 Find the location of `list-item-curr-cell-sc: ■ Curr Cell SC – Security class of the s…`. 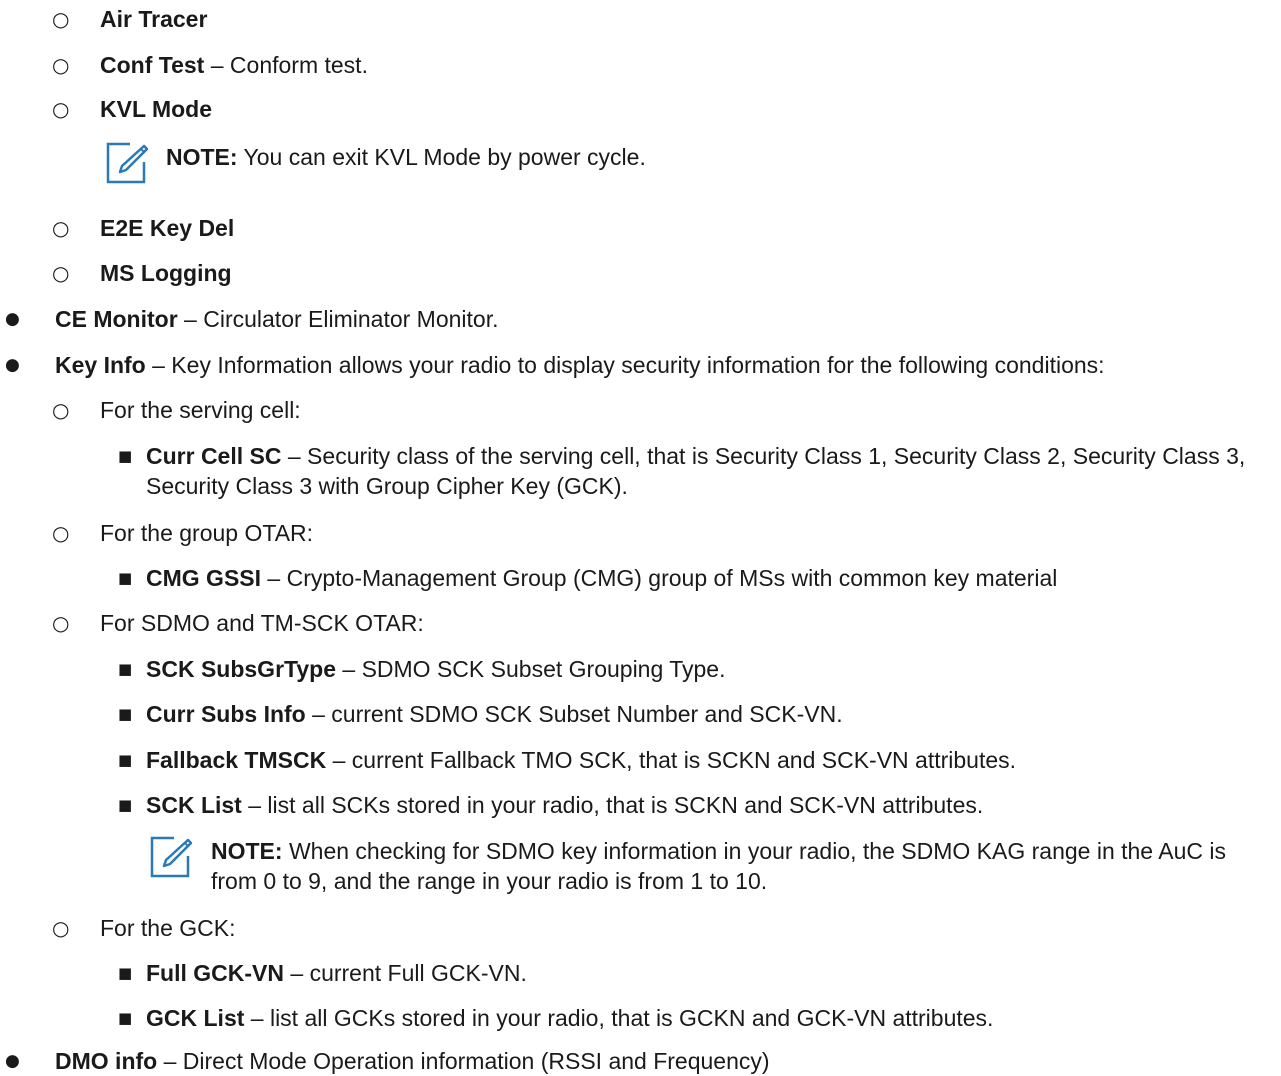

list-item-curr-cell-sc: ■ Curr Cell SC – Security class of the s… is located at coordinates (640, 473).